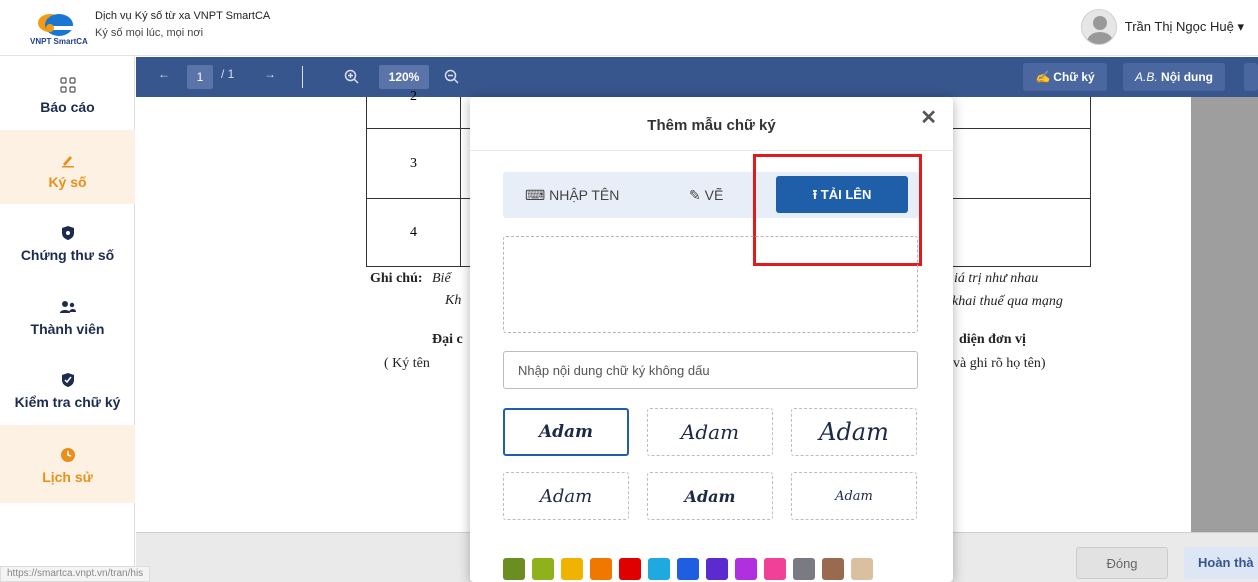 Image resolution: width=1258 pixels, height=582 pixels. What do you see at coordinates (68, 455) in the screenshot?
I see `clock-icon` at bounding box center [68, 455].